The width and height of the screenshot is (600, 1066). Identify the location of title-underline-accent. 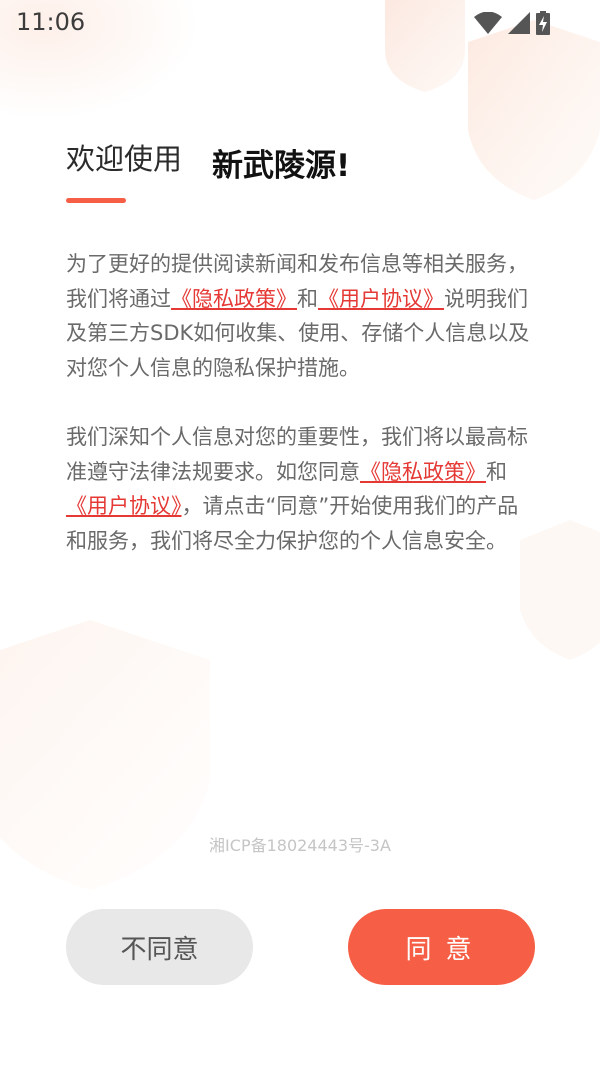
(96, 200).